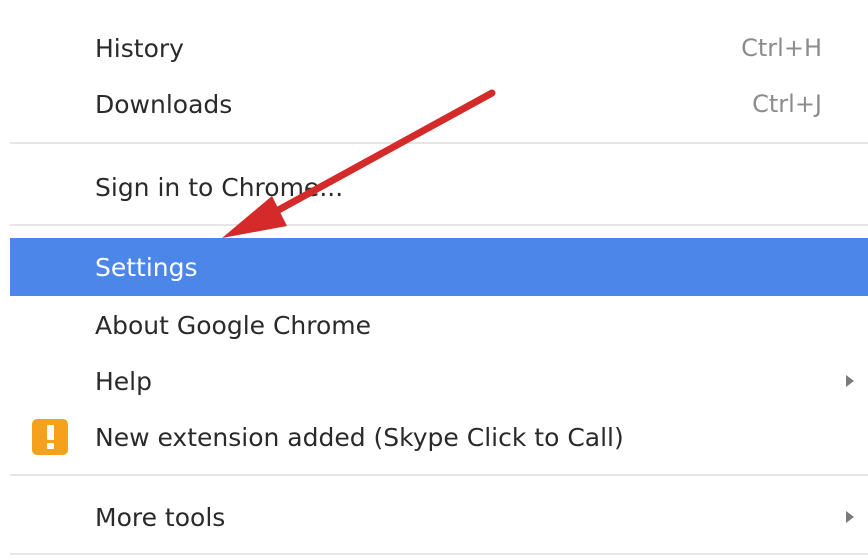 This screenshot has width=868, height=559. What do you see at coordinates (787, 104) in the screenshot?
I see `shortcut-label: Ctrl+J` at bounding box center [787, 104].